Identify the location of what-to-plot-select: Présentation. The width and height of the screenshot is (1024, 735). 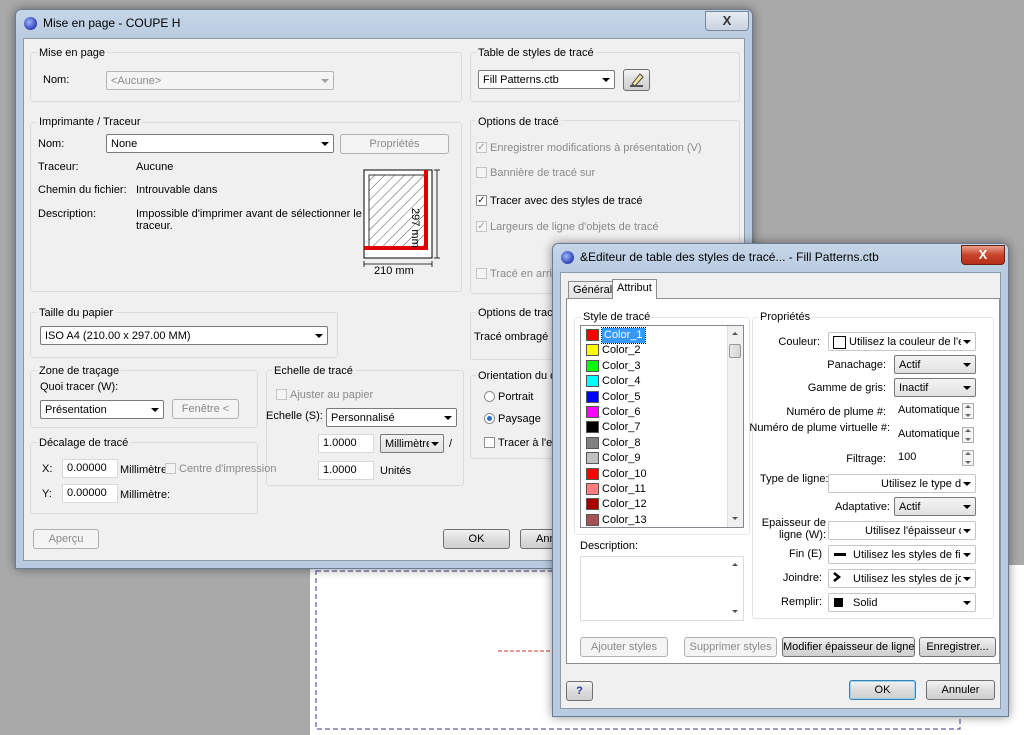
(102, 409).